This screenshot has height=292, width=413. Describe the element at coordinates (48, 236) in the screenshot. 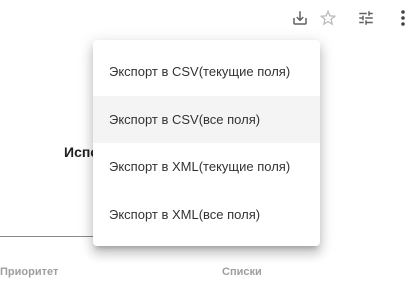

I see `field-underline` at that location.